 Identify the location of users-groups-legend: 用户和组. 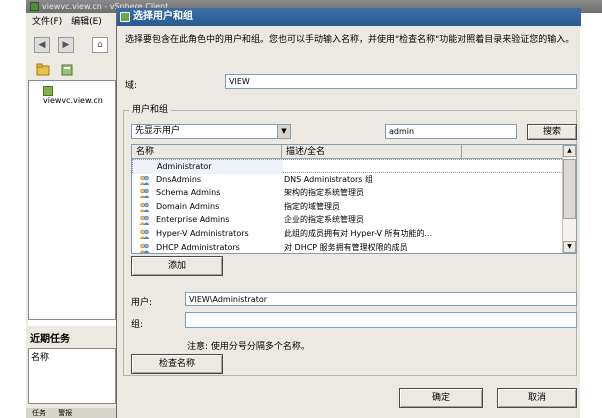
(150, 108).